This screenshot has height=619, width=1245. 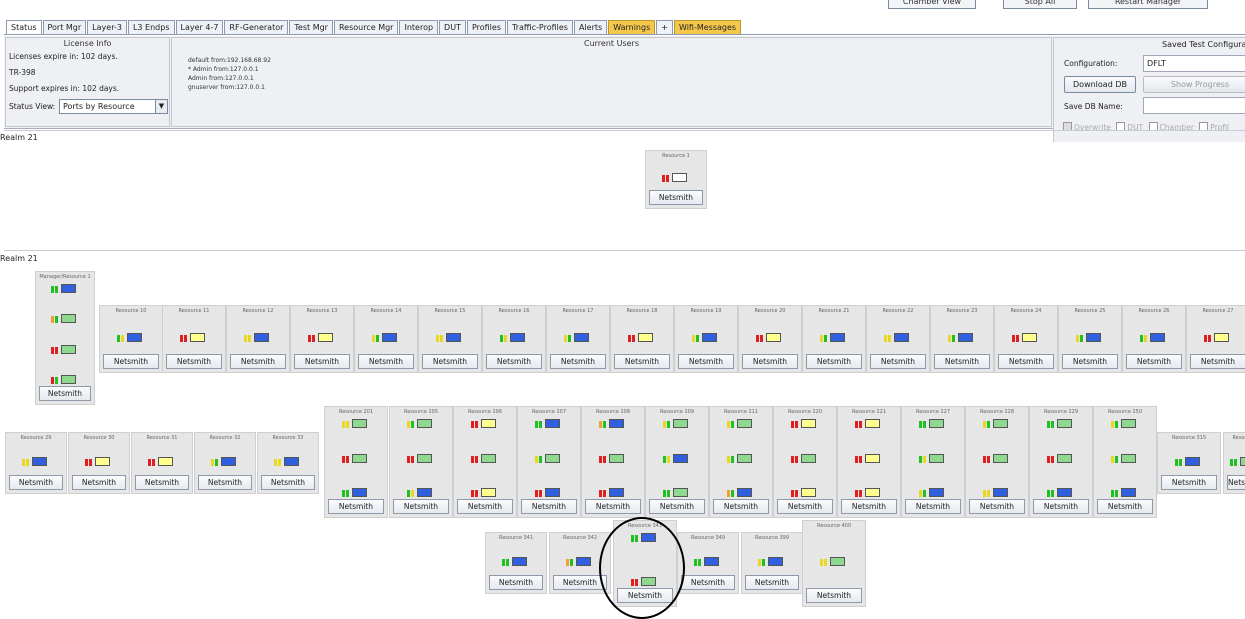 I want to click on tab-traffic-profiles: Traffic-Profiles, so click(x=540, y=27).